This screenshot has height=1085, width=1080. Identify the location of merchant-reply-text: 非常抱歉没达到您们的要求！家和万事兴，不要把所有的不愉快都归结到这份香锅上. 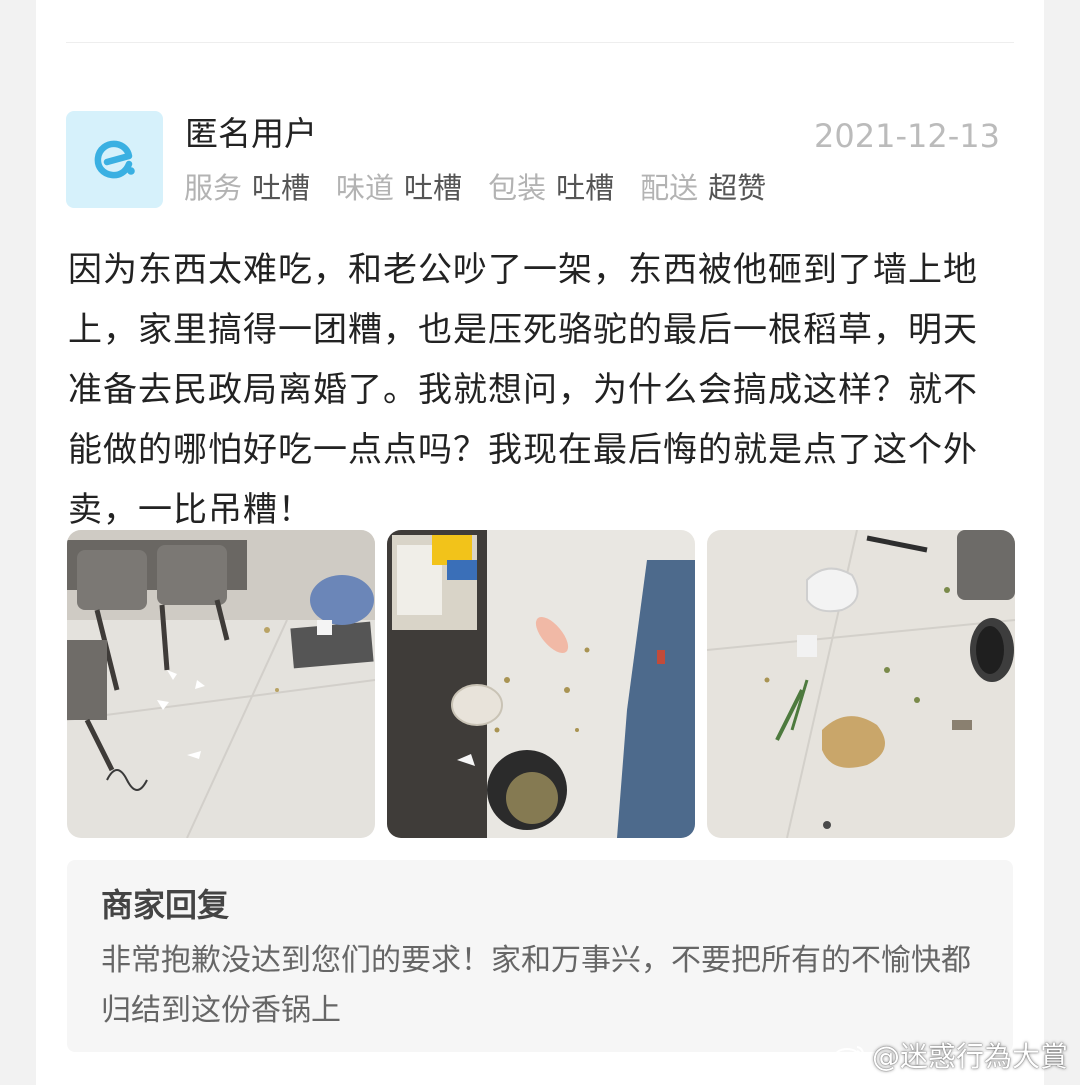
(536, 985).